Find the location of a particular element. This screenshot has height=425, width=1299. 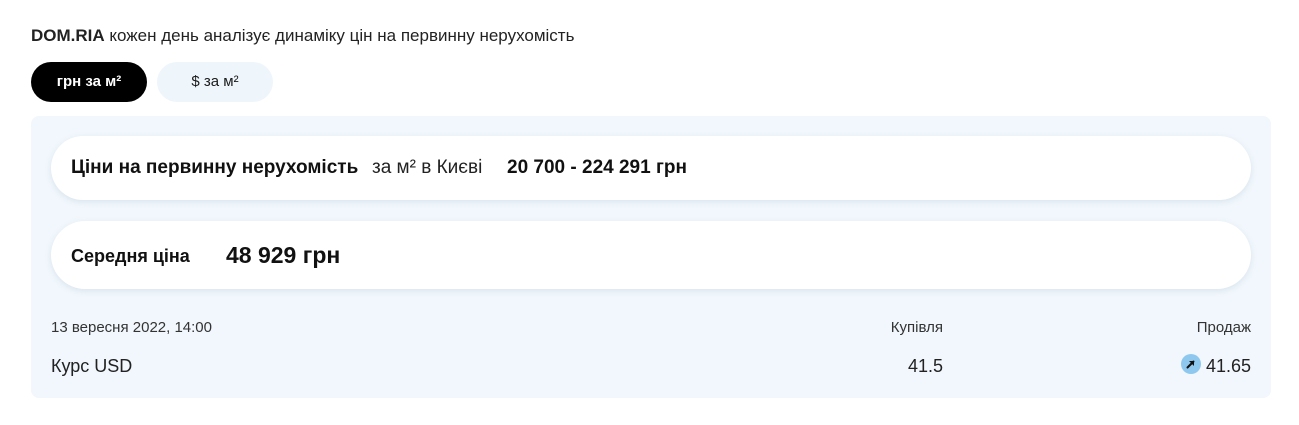

average-price-value: 48 929 грн is located at coordinates (283, 255).